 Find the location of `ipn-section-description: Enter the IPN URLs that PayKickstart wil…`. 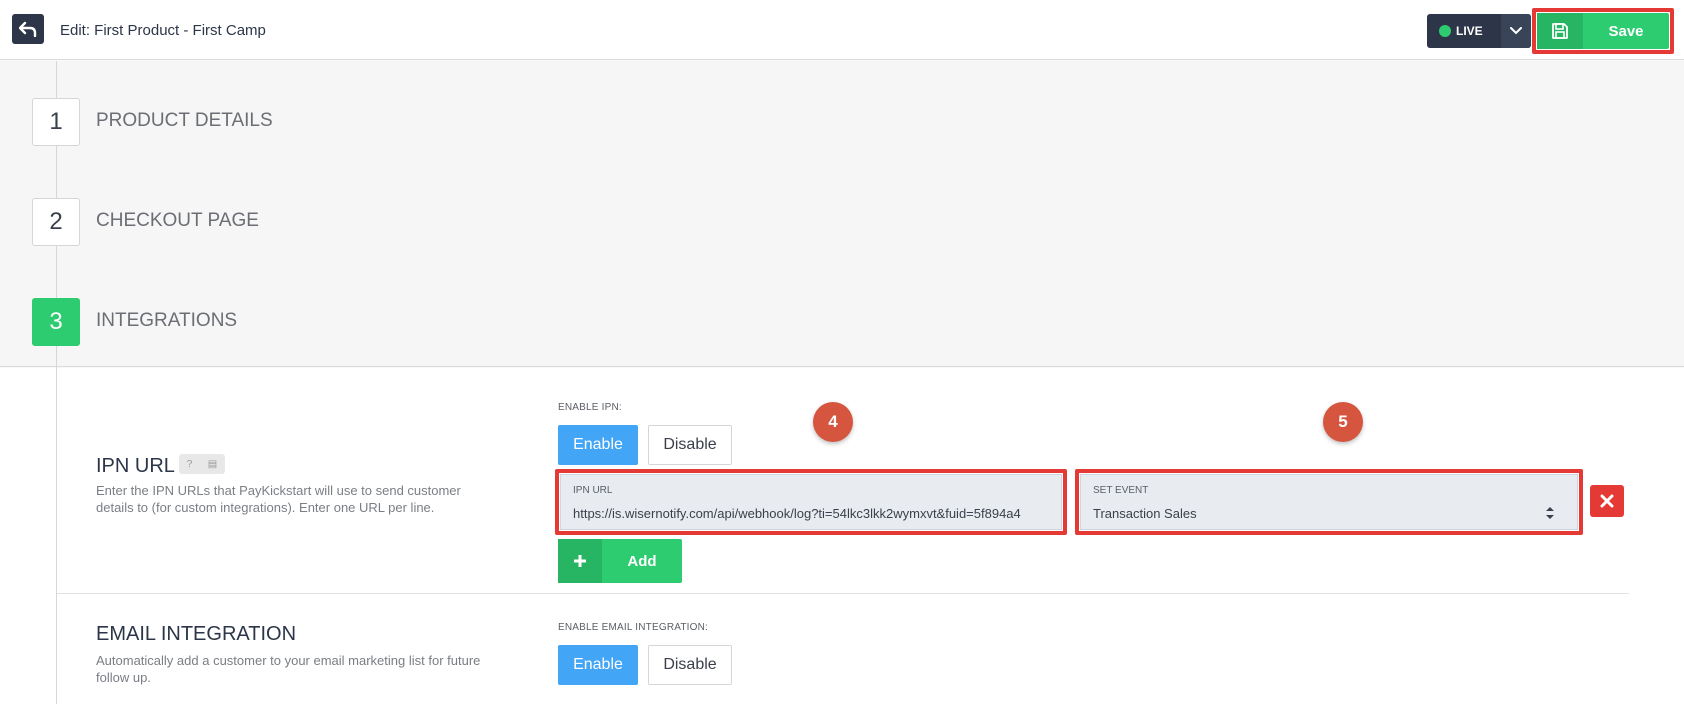

ipn-section-description: Enter the IPN URLs that PayKickstart wil… is located at coordinates (278, 499).